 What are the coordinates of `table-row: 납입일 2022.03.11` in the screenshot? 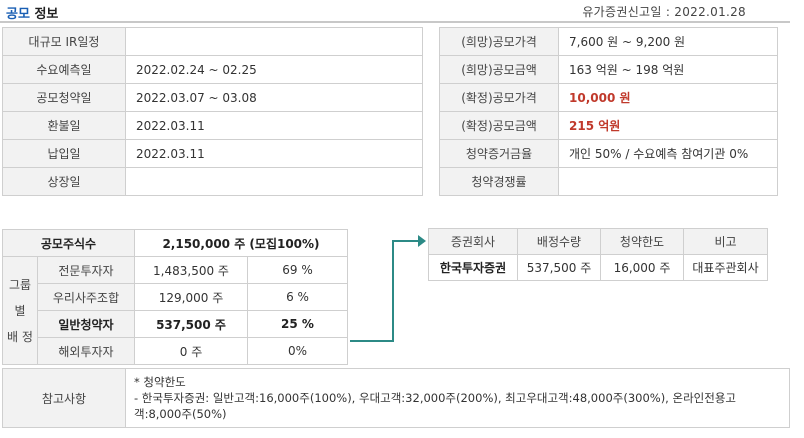 It's located at (212, 153).